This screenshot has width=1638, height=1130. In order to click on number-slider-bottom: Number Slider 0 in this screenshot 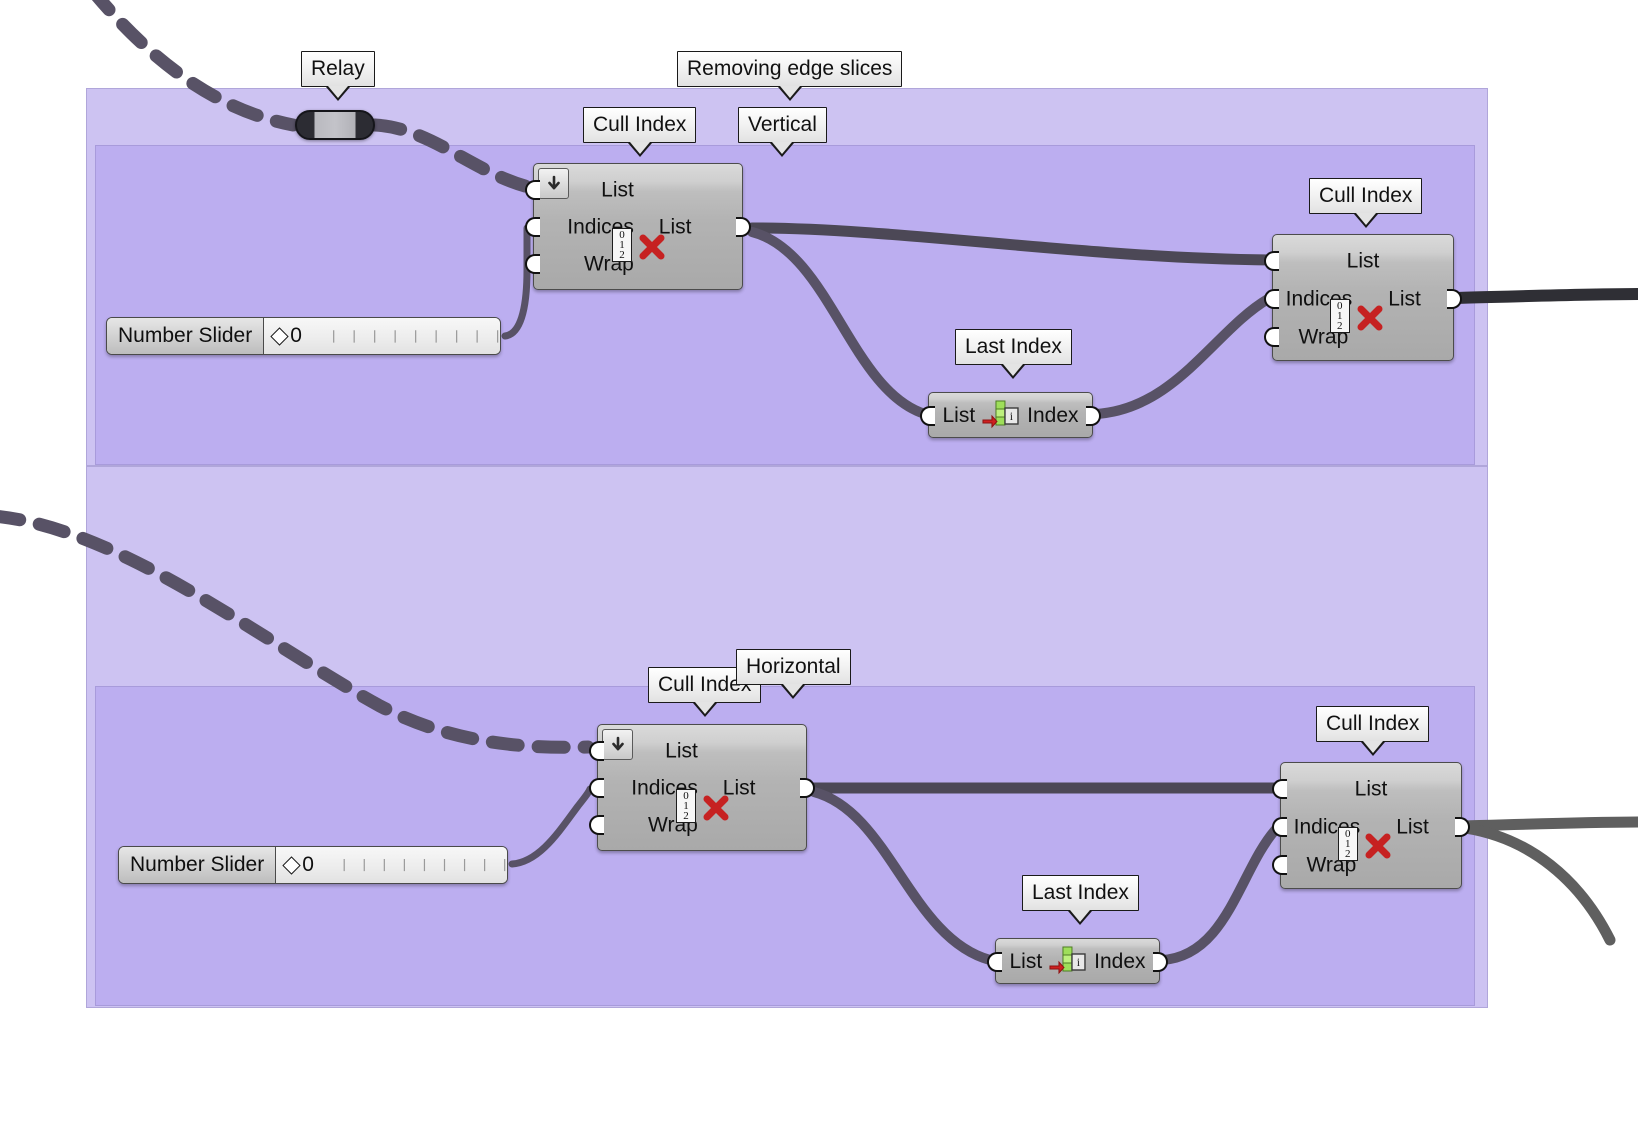, I will do `click(313, 865)`.